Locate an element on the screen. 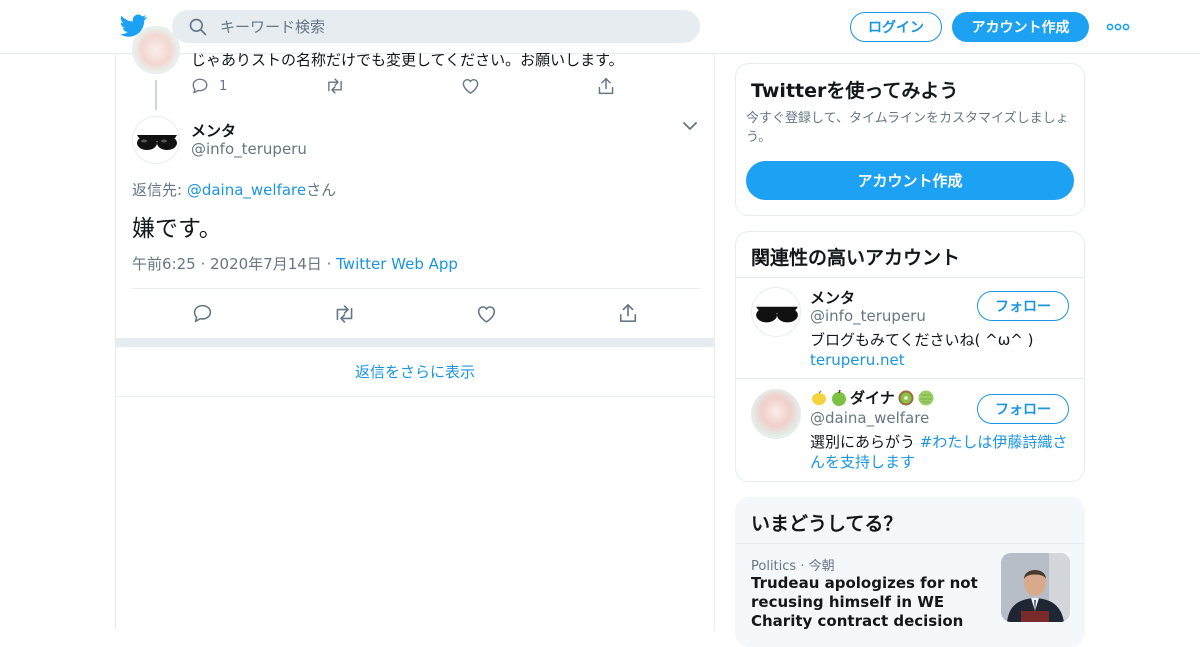  top-bar: ログイン アカウント作成 is located at coordinates (600, 27).